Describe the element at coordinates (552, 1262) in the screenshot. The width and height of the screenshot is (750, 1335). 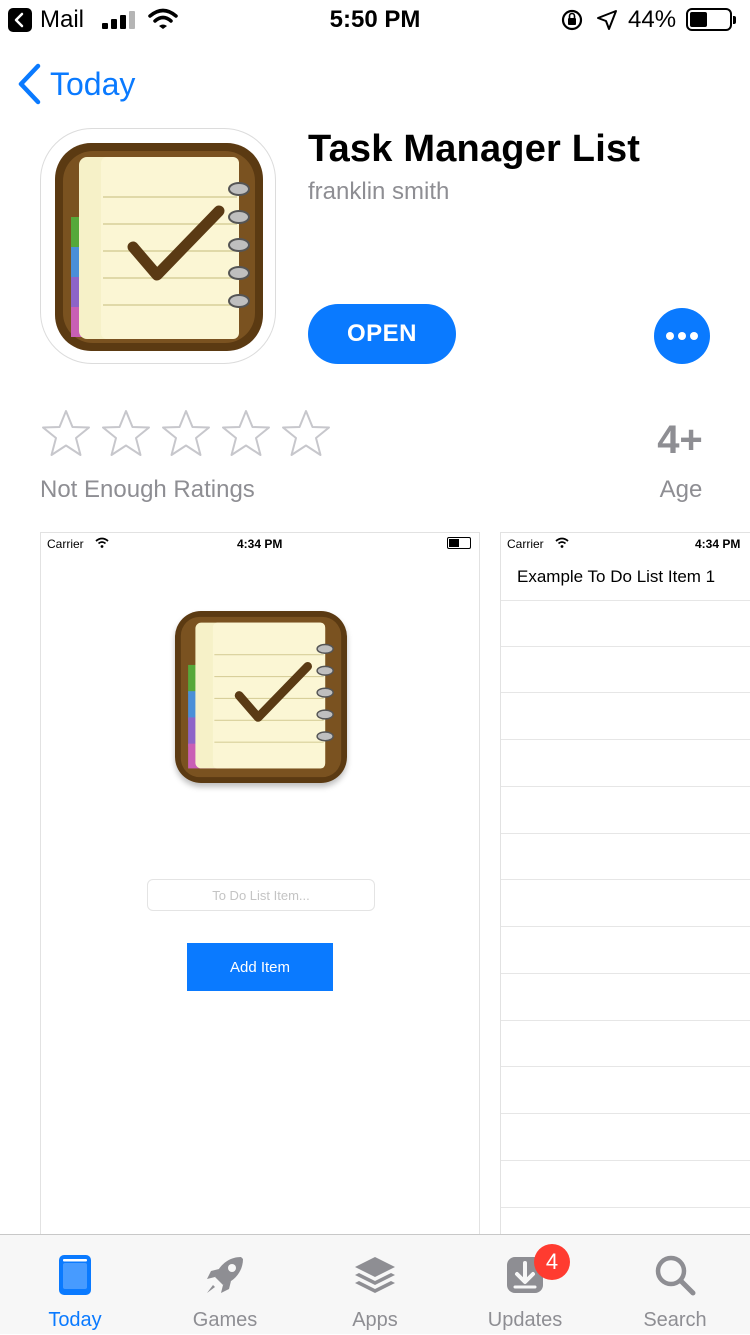
I see `updates-badge: 4` at that location.